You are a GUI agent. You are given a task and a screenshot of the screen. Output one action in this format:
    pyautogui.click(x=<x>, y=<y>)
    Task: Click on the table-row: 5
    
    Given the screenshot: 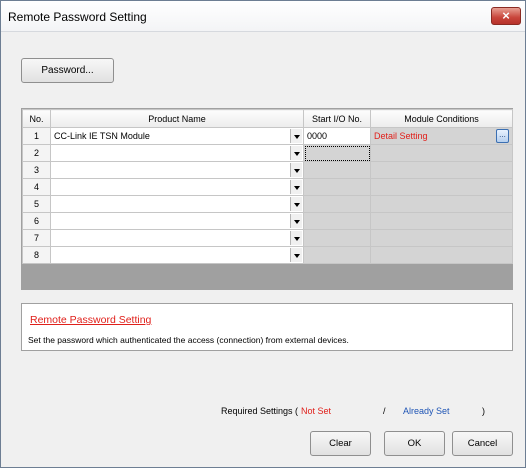 What is the action you would take?
    pyautogui.click(x=267, y=204)
    